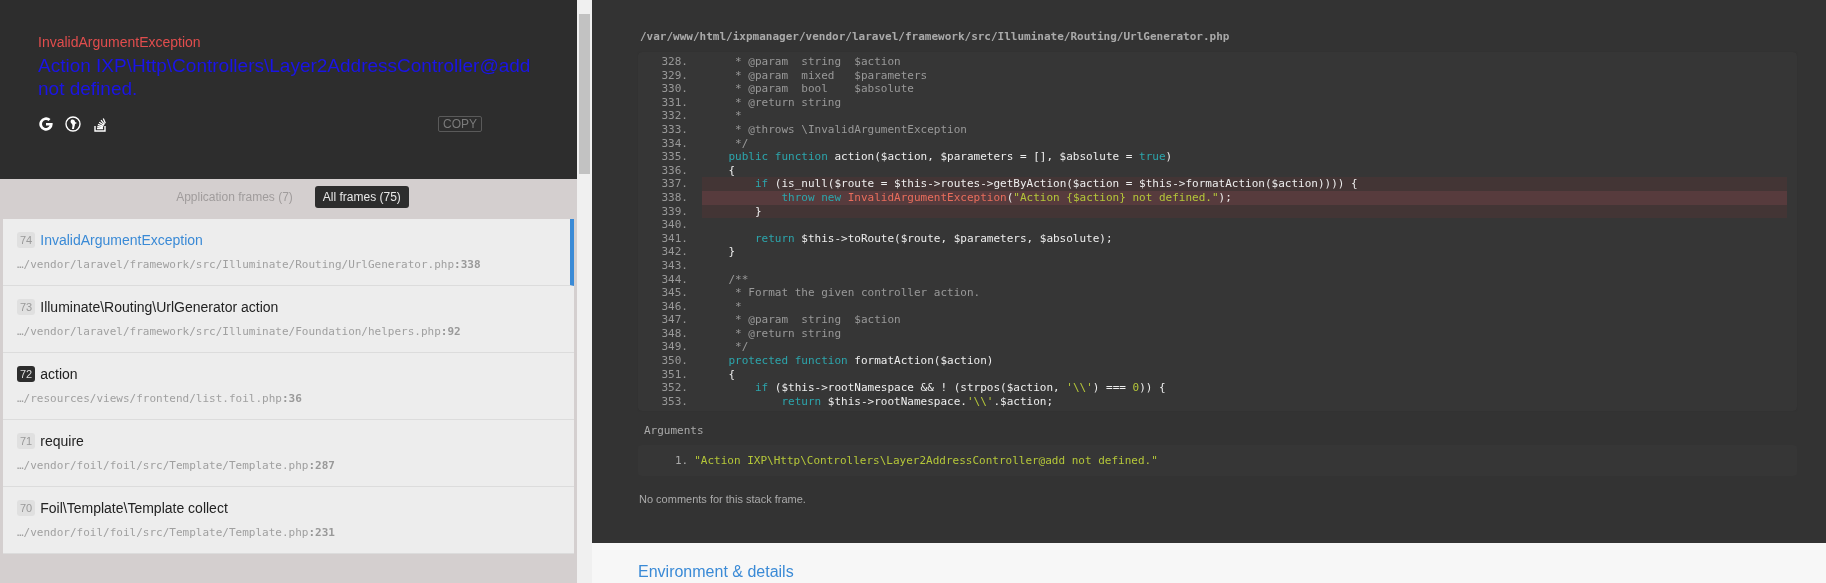 Image resolution: width=1826 pixels, height=583 pixels. What do you see at coordinates (682, 461) in the screenshot?
I see `argument-number: 1.` at bounding box center [682, 461].